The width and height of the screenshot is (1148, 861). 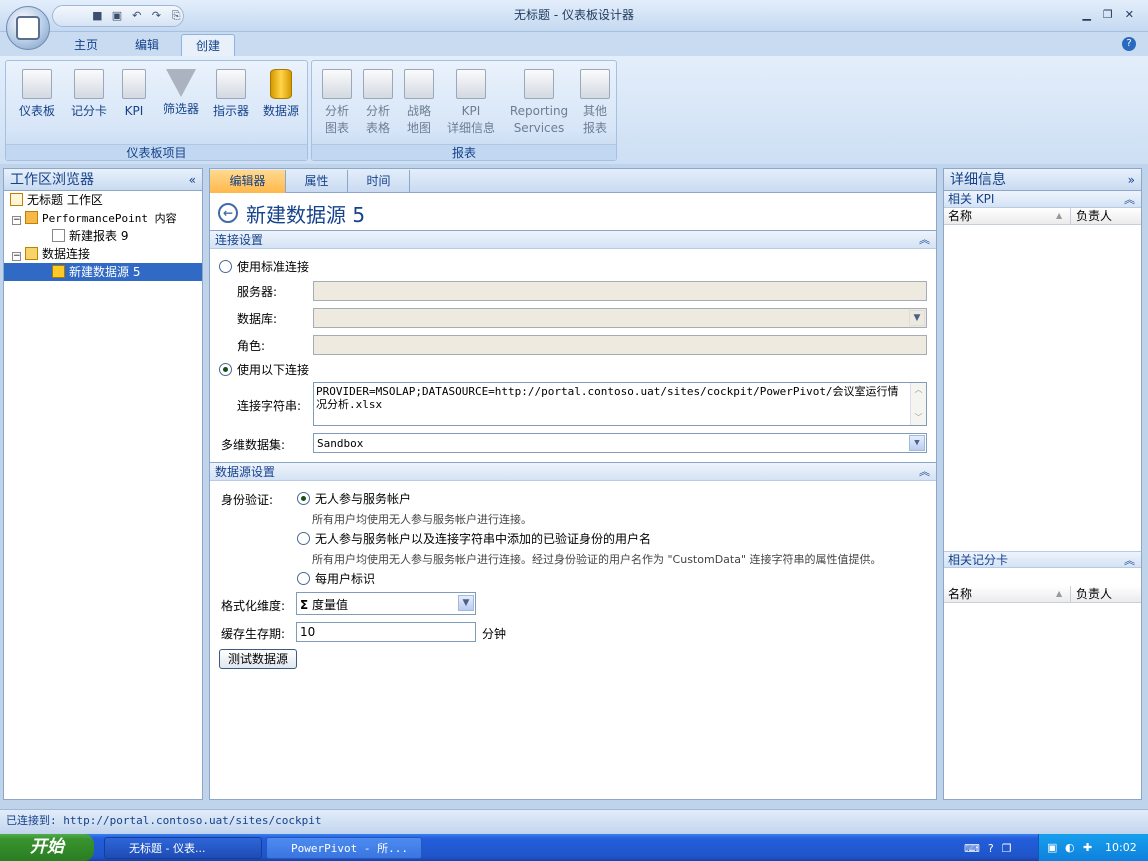 What do you see at coordinates (251, 346) in the screenshot?
I see `role-label: 角色:` at bounding box center [251, 346].